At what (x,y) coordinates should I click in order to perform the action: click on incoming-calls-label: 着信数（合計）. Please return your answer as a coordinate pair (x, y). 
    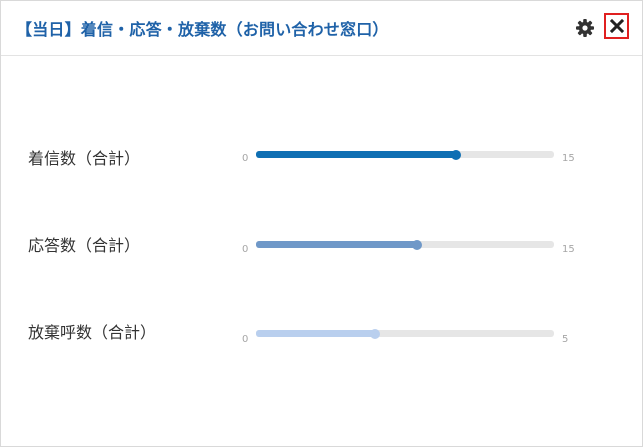
    Looking at the image, I should click on (84, 158).